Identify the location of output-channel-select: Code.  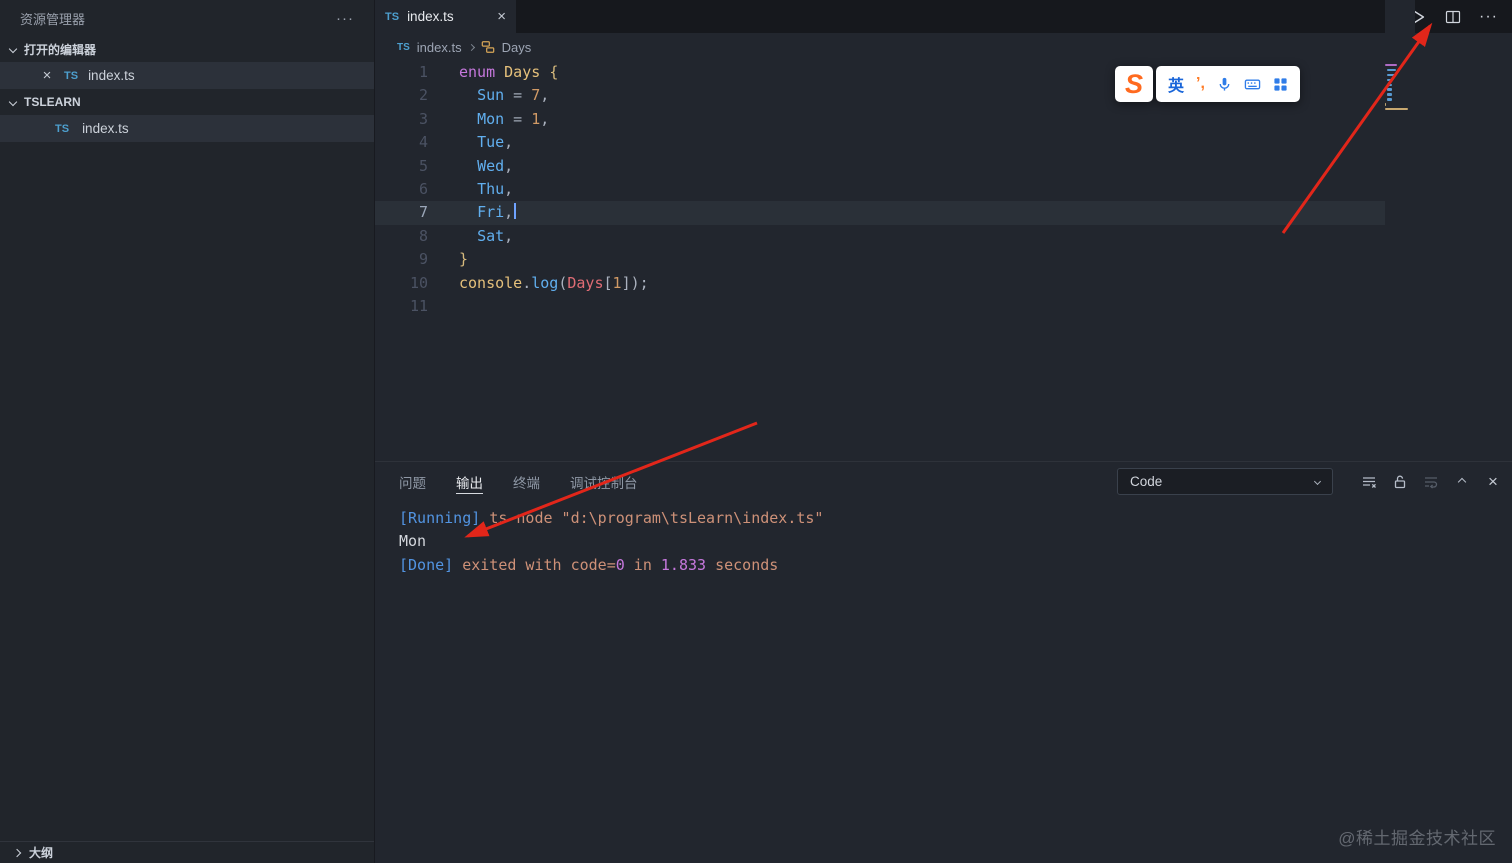
(1225, 481).